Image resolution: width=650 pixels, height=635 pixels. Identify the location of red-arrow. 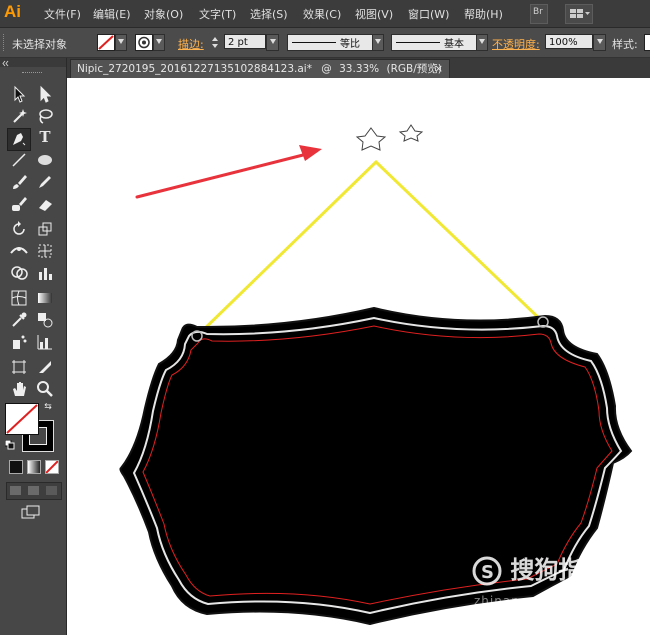
(228, 172).